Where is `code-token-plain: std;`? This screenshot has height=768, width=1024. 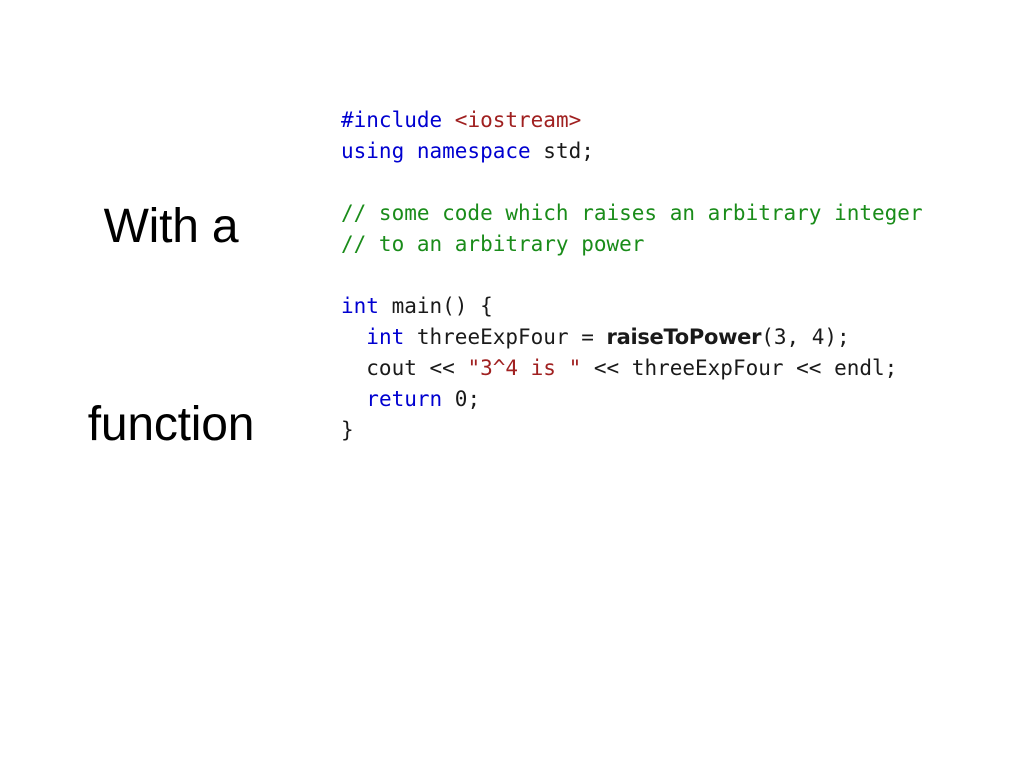
code-token-plain: std; is located at coordinates (568, 151).